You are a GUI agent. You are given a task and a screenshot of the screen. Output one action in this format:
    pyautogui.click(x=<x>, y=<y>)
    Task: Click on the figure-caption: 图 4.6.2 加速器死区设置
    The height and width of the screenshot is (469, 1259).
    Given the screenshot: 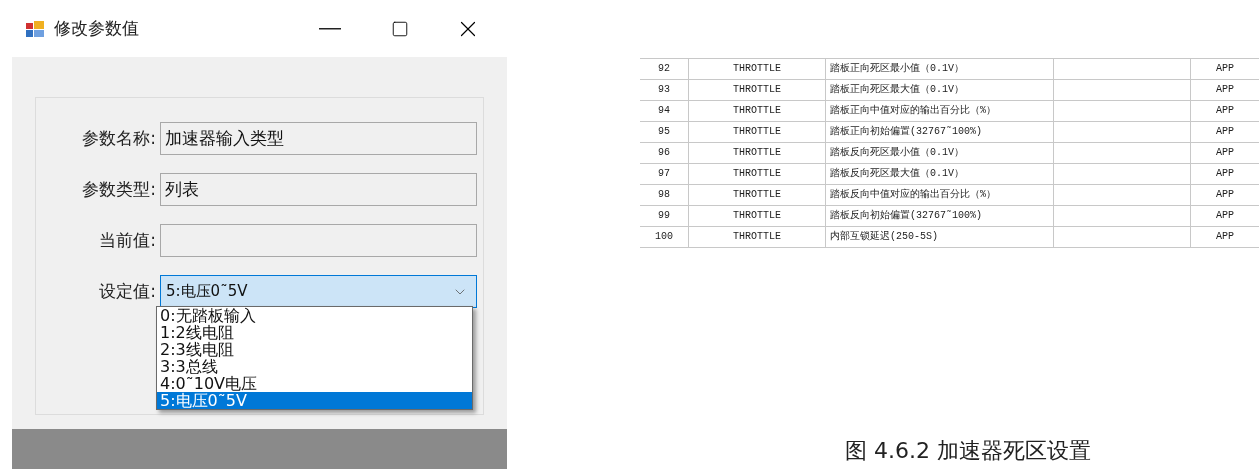 What is the action you would take?
    pyautogui.click(x=968, y=451)
    